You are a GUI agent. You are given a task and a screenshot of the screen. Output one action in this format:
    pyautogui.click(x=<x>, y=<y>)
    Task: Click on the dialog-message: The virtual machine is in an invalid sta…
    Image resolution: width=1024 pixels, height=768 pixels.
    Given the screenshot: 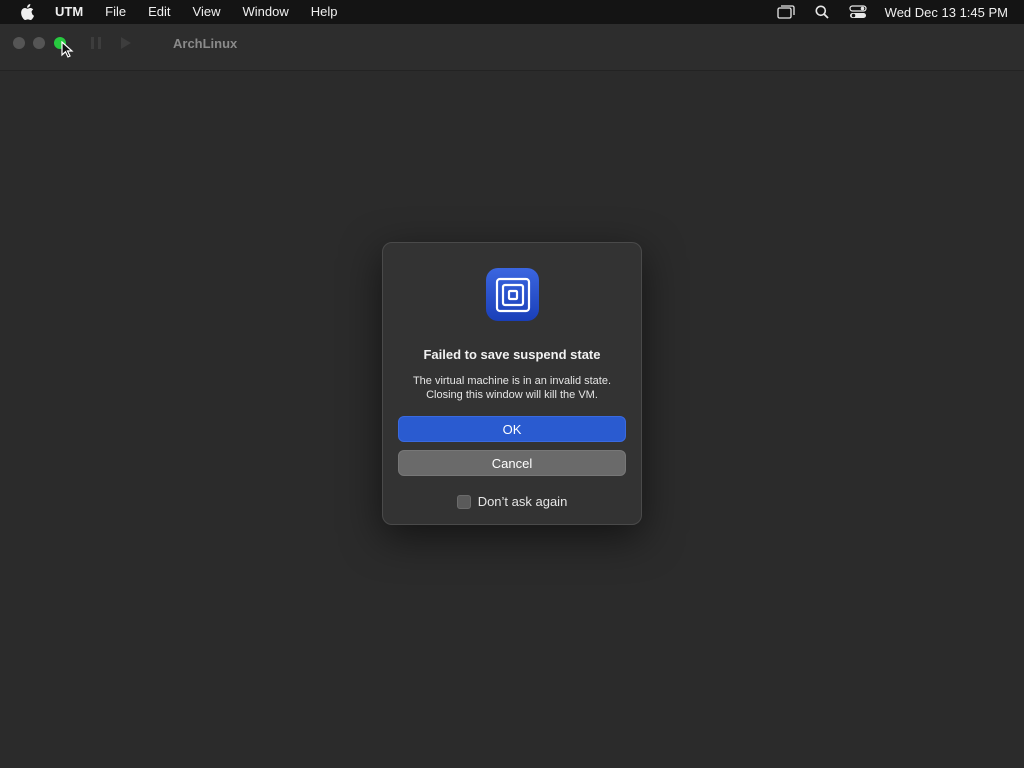 What is the action you would take?
    pyautogui.click(x=512, y=388)
    